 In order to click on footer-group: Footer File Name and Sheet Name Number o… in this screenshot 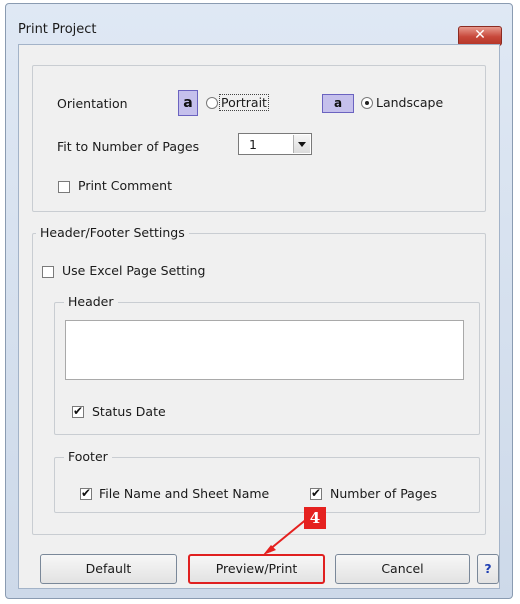, I will do `click(267, 481)`.